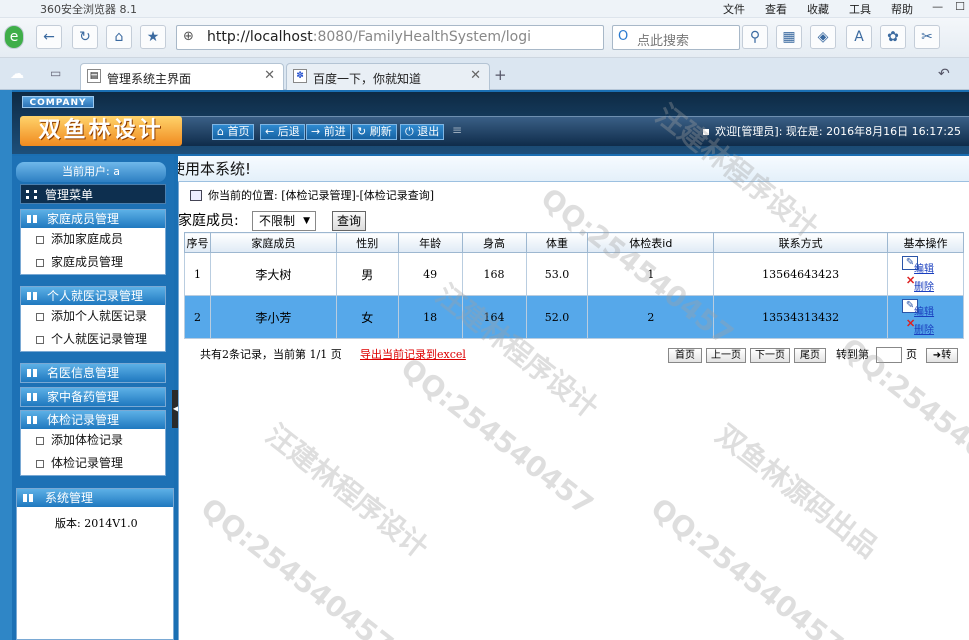 This screenshot has width=969, height=640. I want to click on query-button: 查询, so click(349, 221).